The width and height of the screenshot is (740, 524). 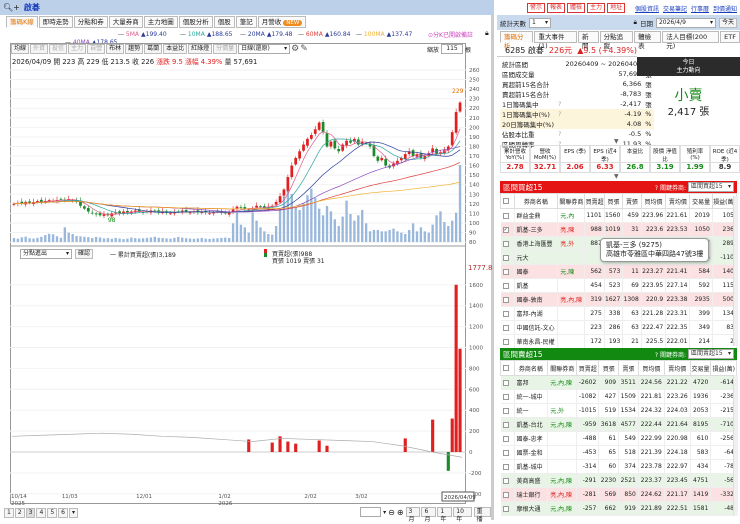 I want to click on column-header: 關聯券商, so click(x=571, y=201).